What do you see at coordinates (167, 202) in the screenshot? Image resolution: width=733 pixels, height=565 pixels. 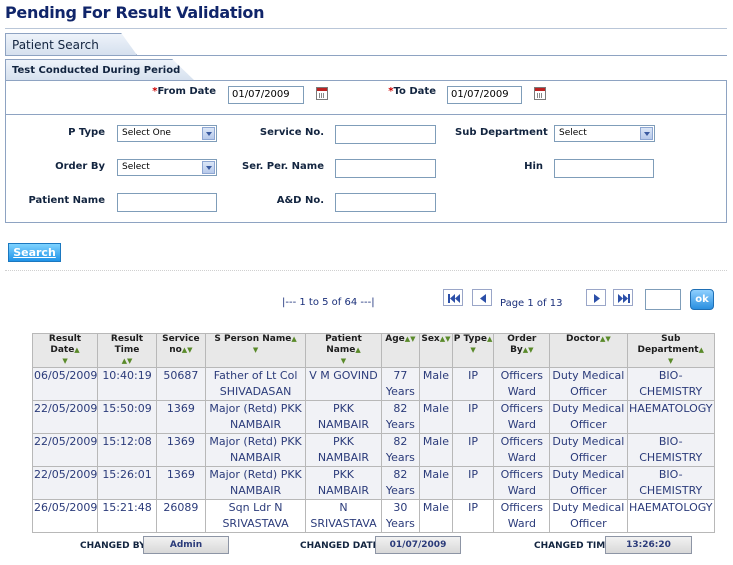 I see `patient-name-input` at bounding box center [167, 202].